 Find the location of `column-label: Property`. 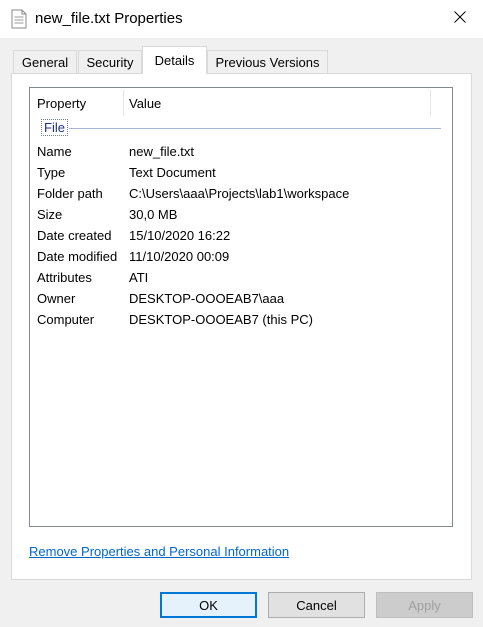

column-label: Property is located at coordinates (62, 103).